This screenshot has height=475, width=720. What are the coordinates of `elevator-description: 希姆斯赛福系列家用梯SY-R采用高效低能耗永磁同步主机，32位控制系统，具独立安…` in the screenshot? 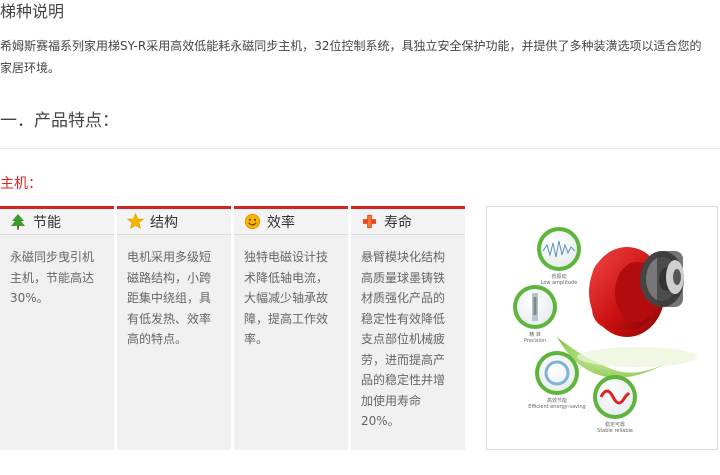 It's located at (351, 57).